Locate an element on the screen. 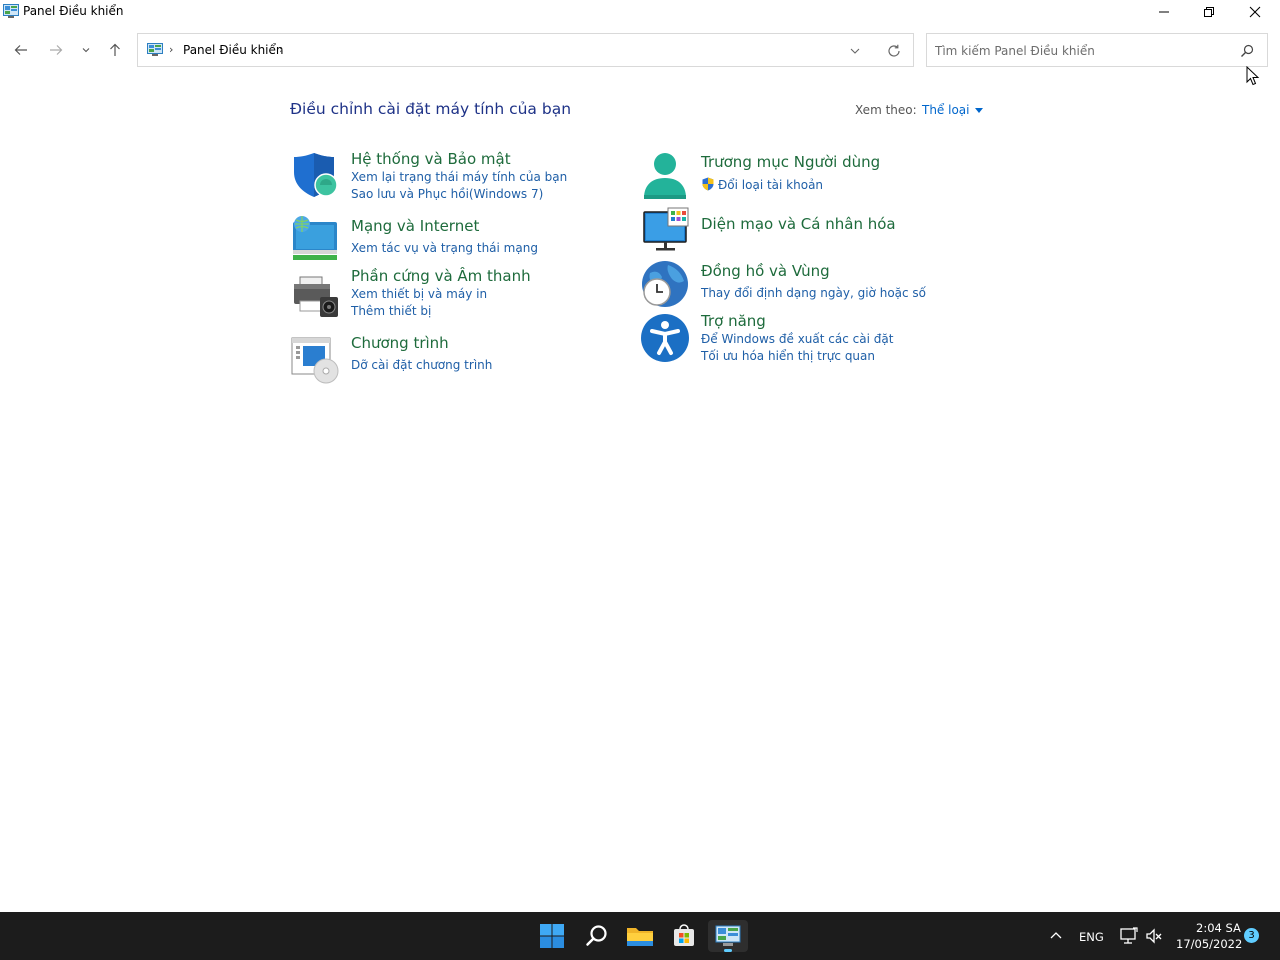  close-icon is located at coordinates (1255, 12).